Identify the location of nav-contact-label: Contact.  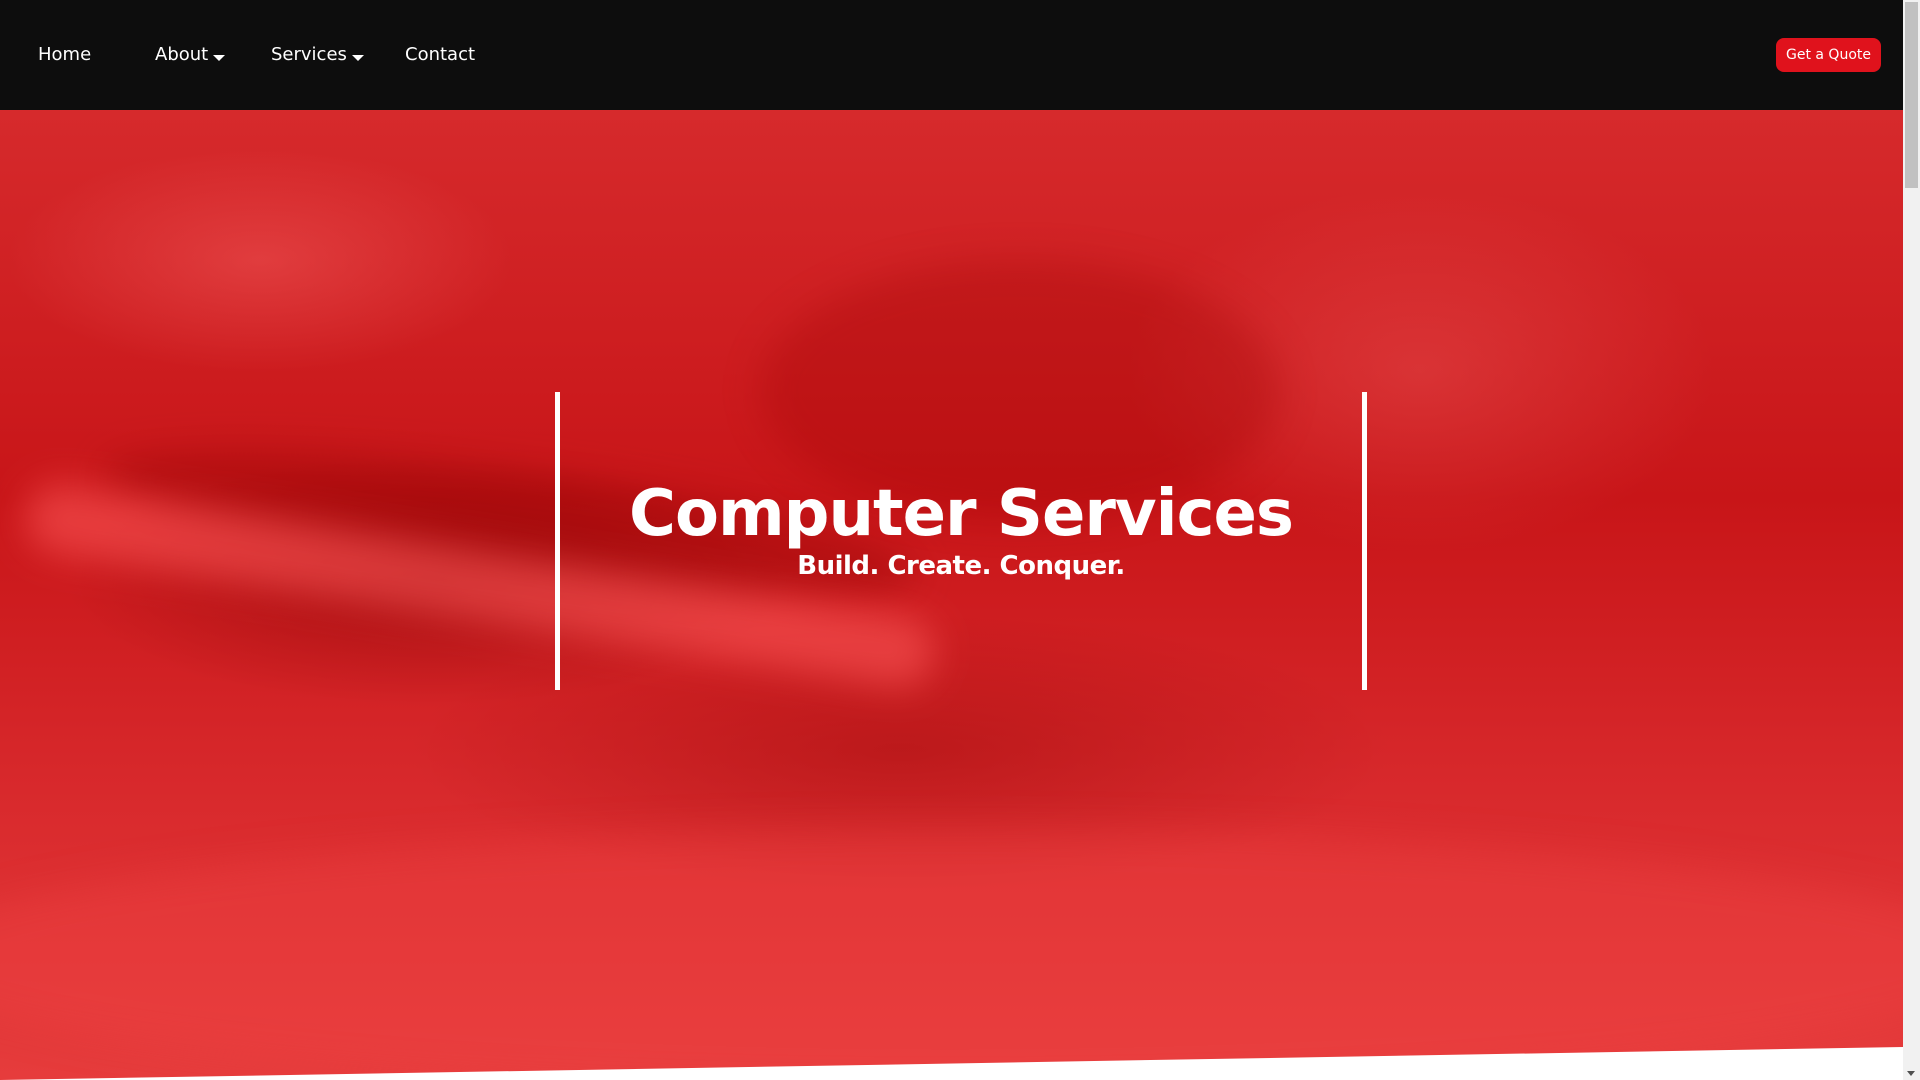
(440, 54).